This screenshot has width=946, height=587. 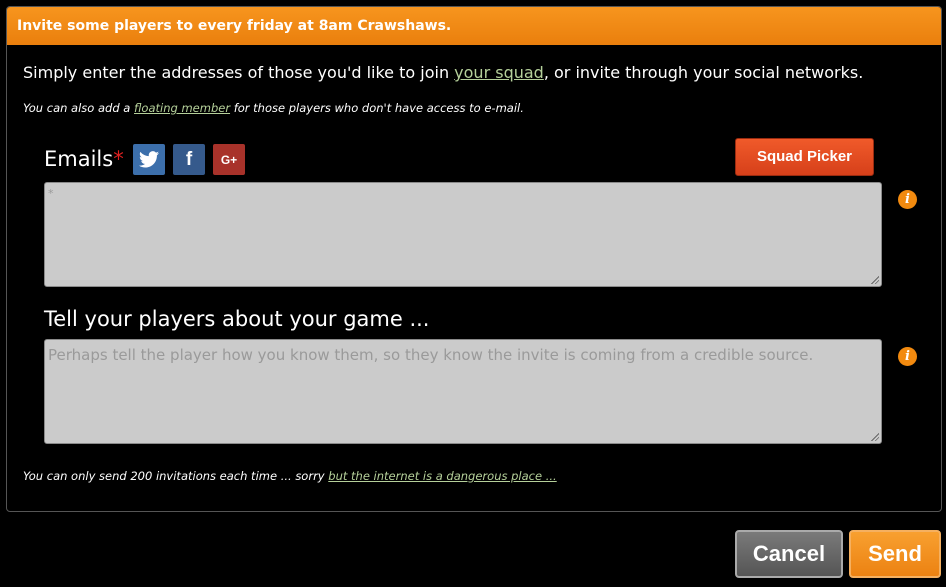 What do you see at coordinates (182, 108) in the screenshot?
I see `floating-member-link: floating member` at bounding box center [182, 108].